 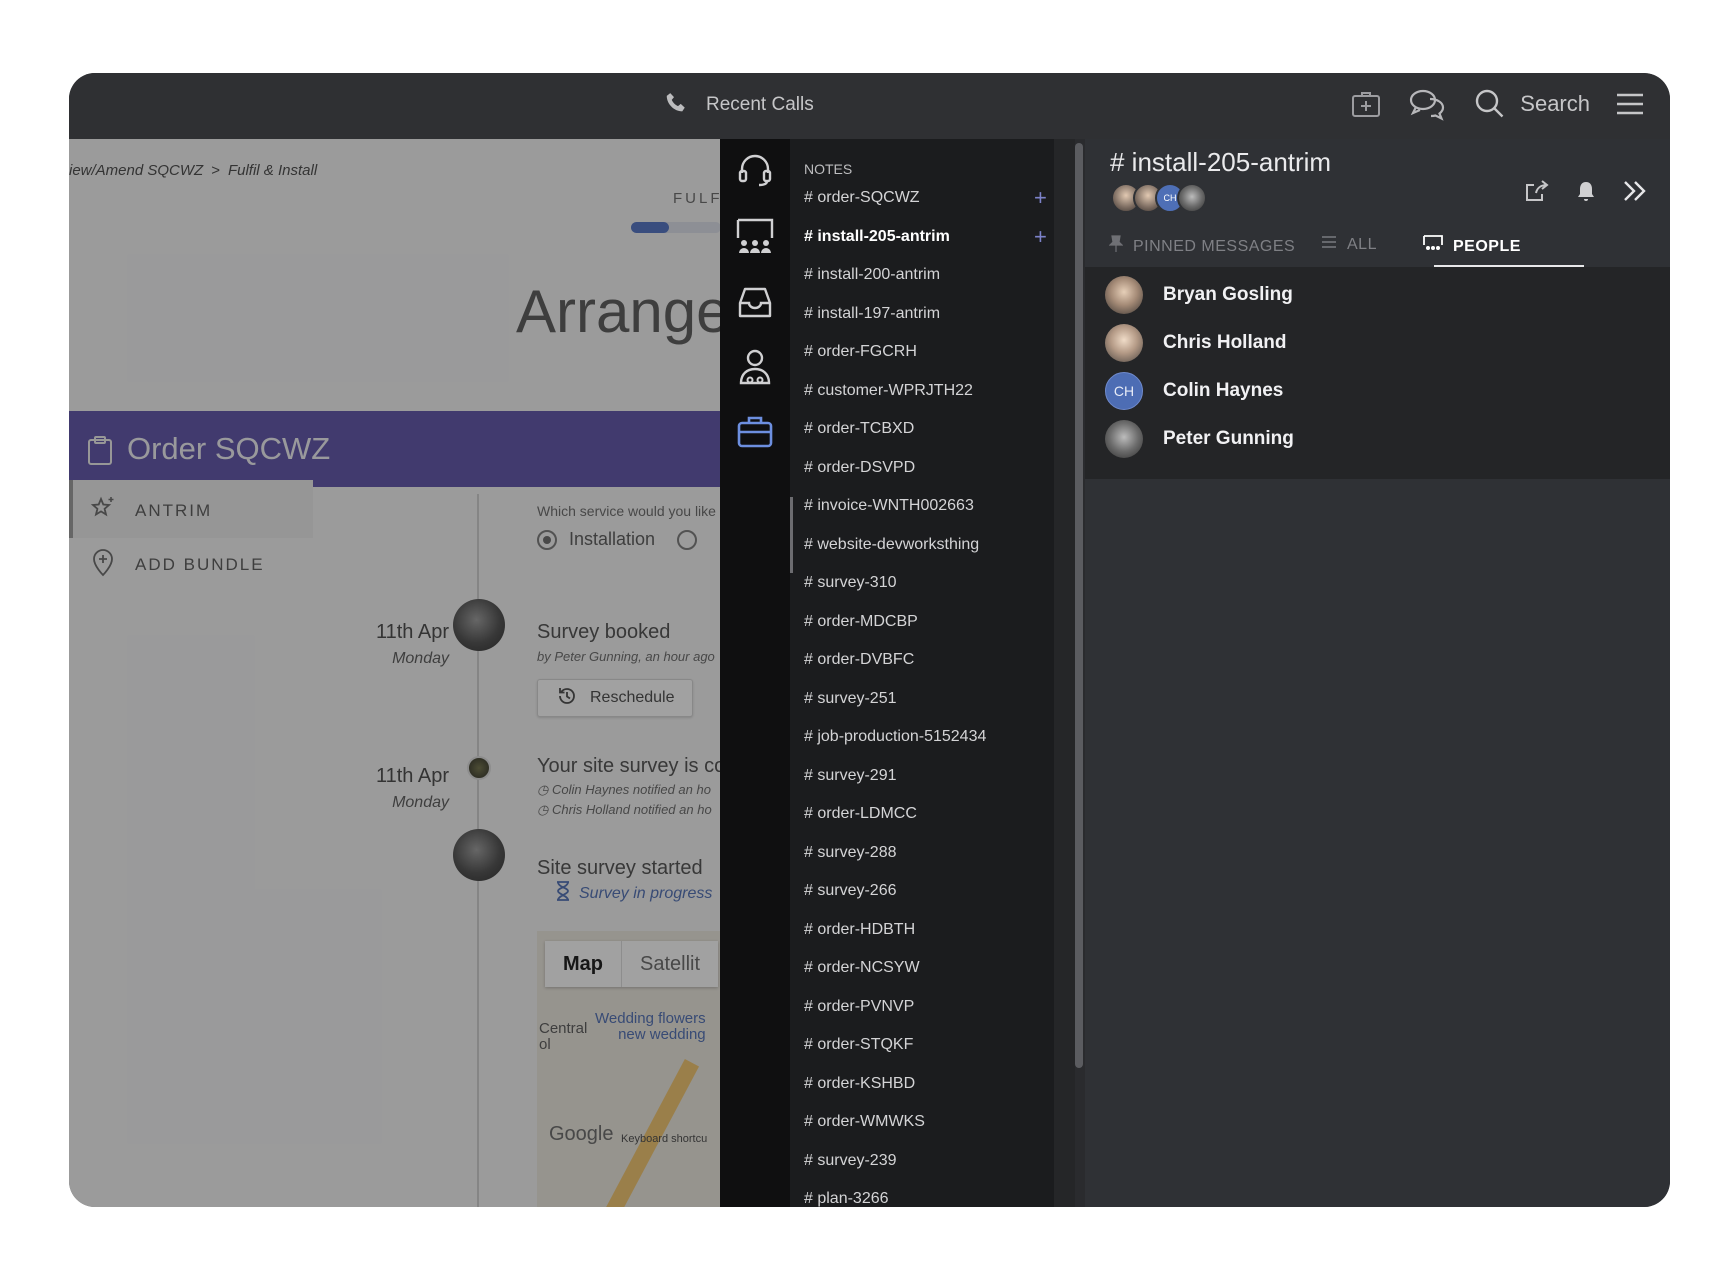 What do you see at coordinates (866, 929) in the screenshot?
I see `channel-name: order-HDBTH` at bounding box center [866, 929].